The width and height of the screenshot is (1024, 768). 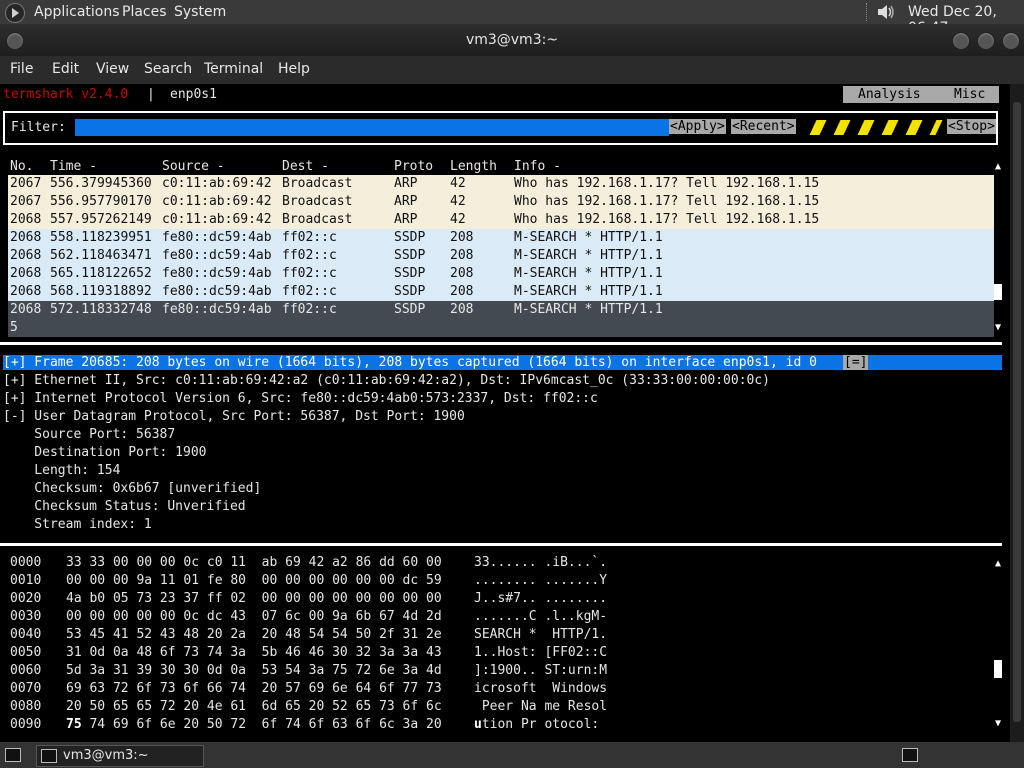 I want to click on minimize-button, so click(x=961, y=41).